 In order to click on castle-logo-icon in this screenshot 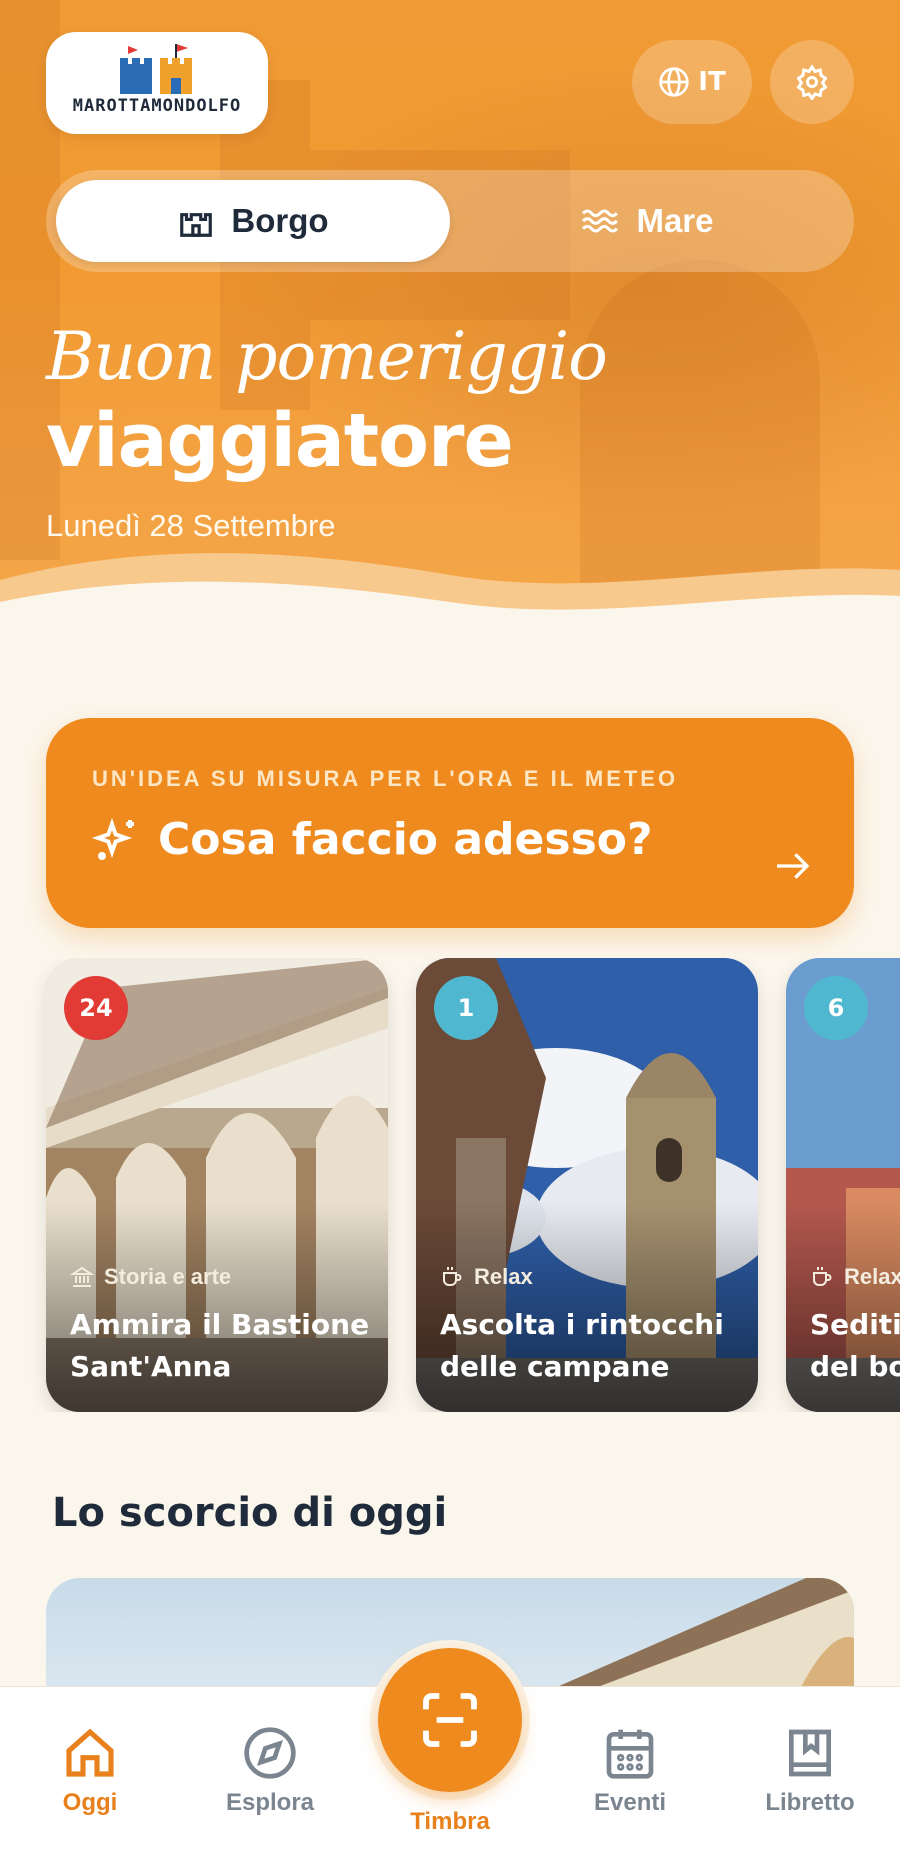, I will do `click(156, 69)`.